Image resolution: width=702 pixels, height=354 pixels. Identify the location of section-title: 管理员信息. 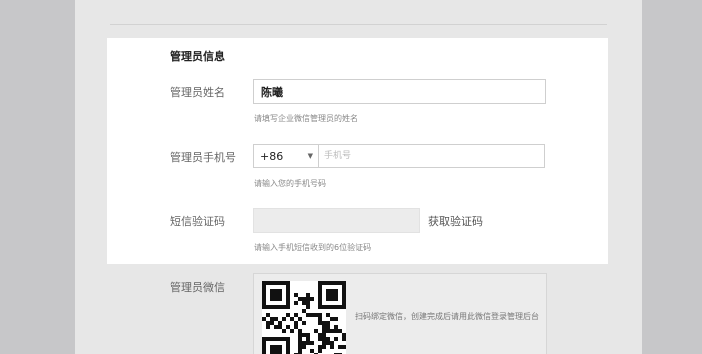
(197, 56).